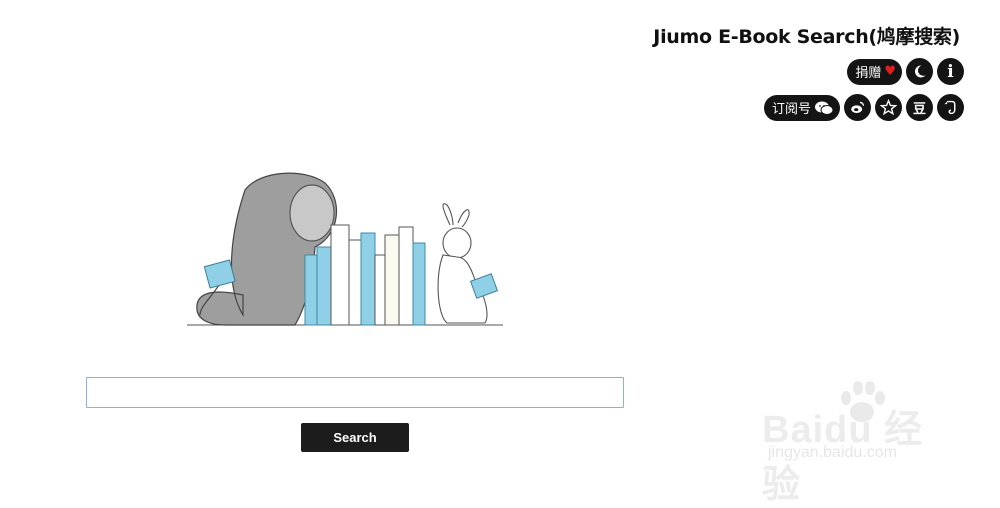 This screenshot has height=508, width=1000. I want to click on reading-animals-illustration, so click(345, 249).